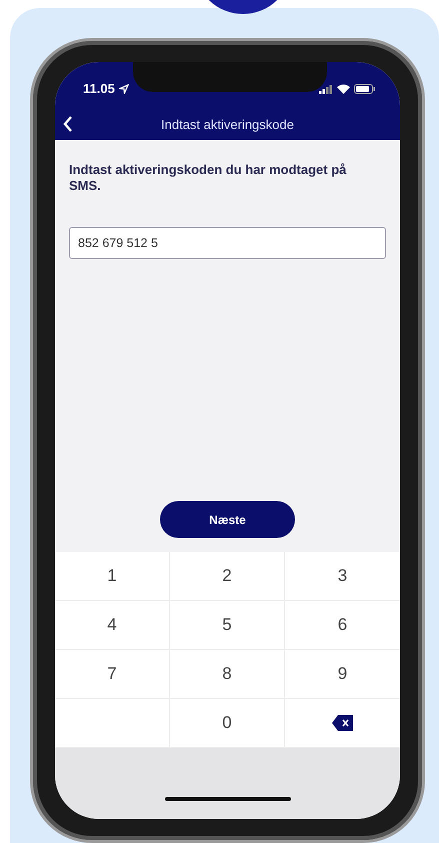 The image size is (439, 843). I want to click on status-time: 11.05, so click(99, 89).